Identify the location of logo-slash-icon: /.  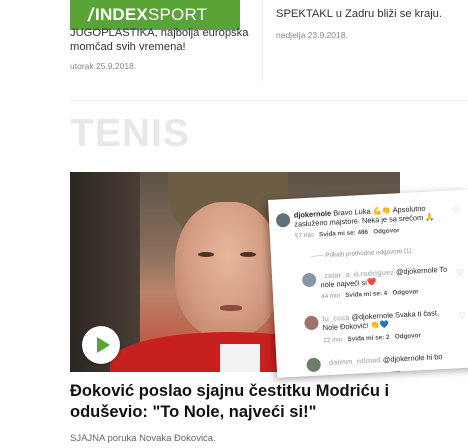
(91, 14).